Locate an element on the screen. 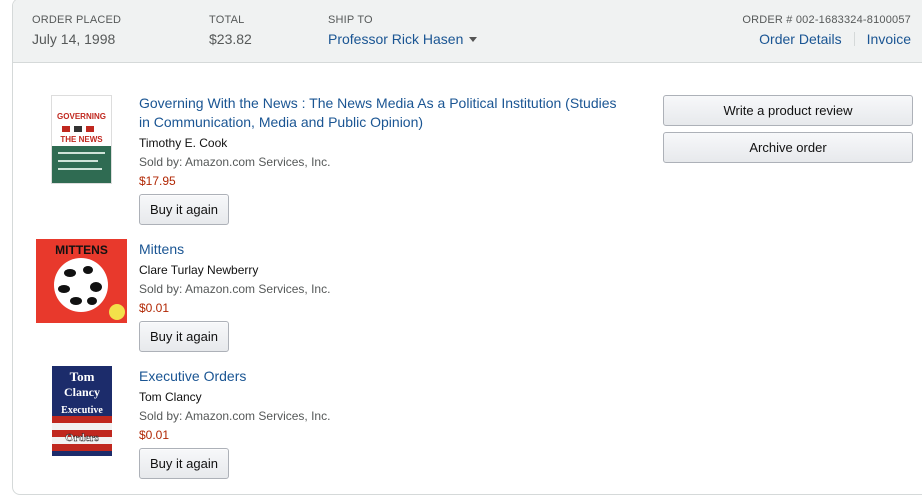 The image size is (922, 503). mittens-cover-art: MITTENS is located at coordinates (81, 281).